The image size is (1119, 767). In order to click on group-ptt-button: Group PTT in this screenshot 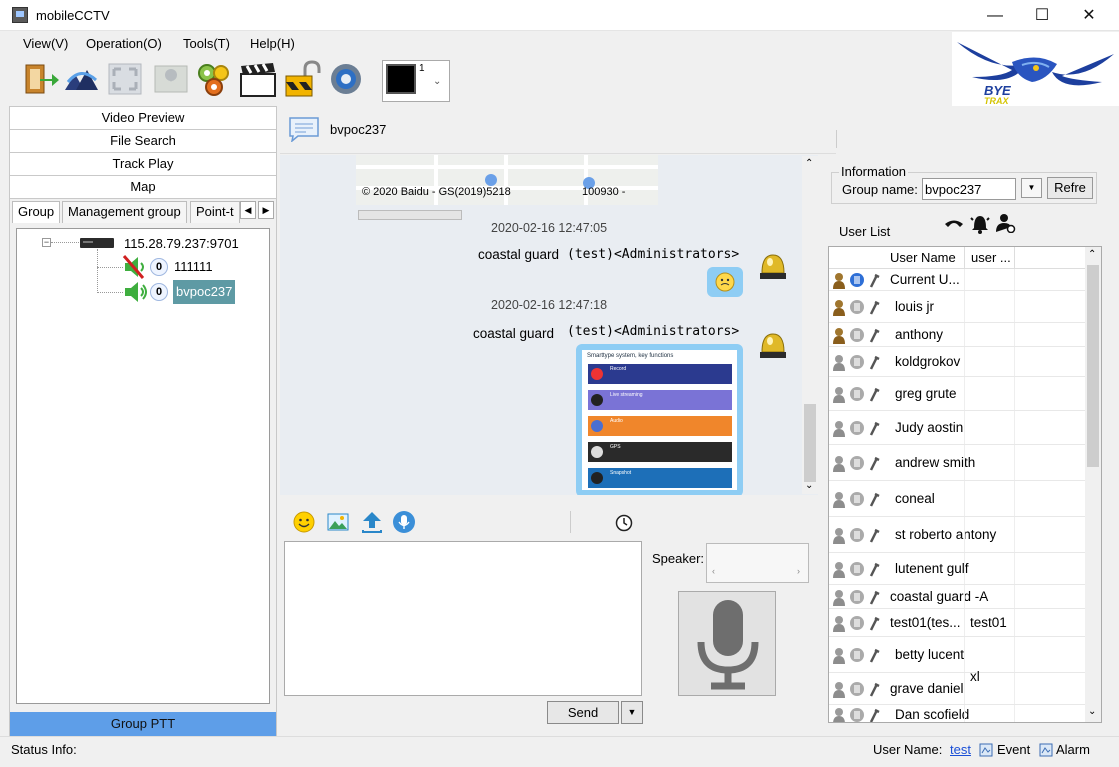, I will do `click(143, 724)`.